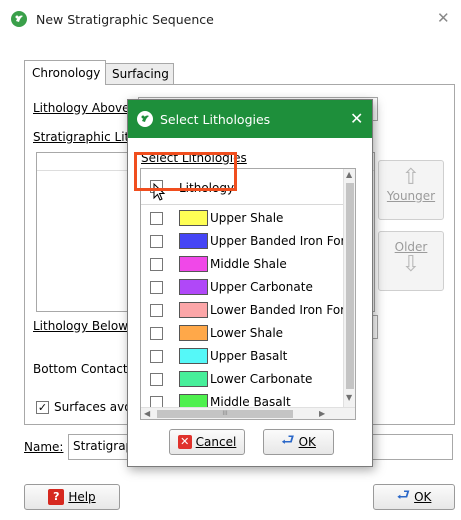  What do you see at coordinates (411, 177) in the screenshot?
I see `arrow-up-icon: ⇧` at bounding box center [411, 177].